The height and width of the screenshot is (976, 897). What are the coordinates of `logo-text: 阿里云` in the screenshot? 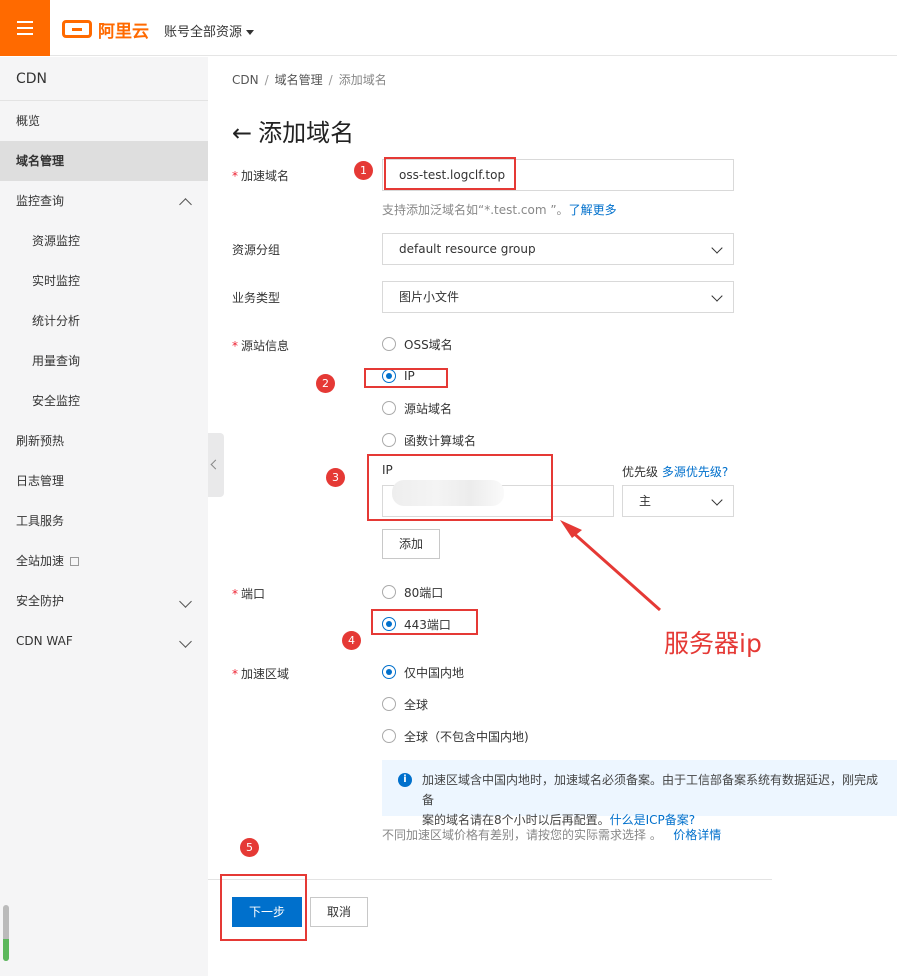 It's located at (123, 31).